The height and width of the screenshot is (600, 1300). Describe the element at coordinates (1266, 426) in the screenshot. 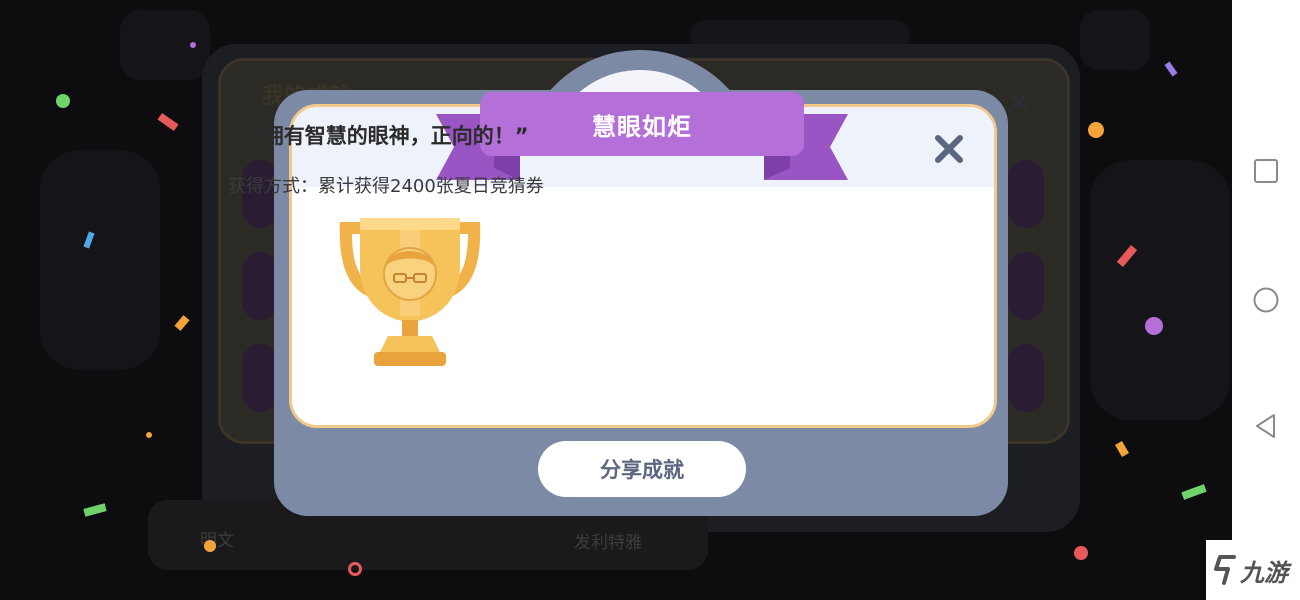

I see `back-icon` at that location.